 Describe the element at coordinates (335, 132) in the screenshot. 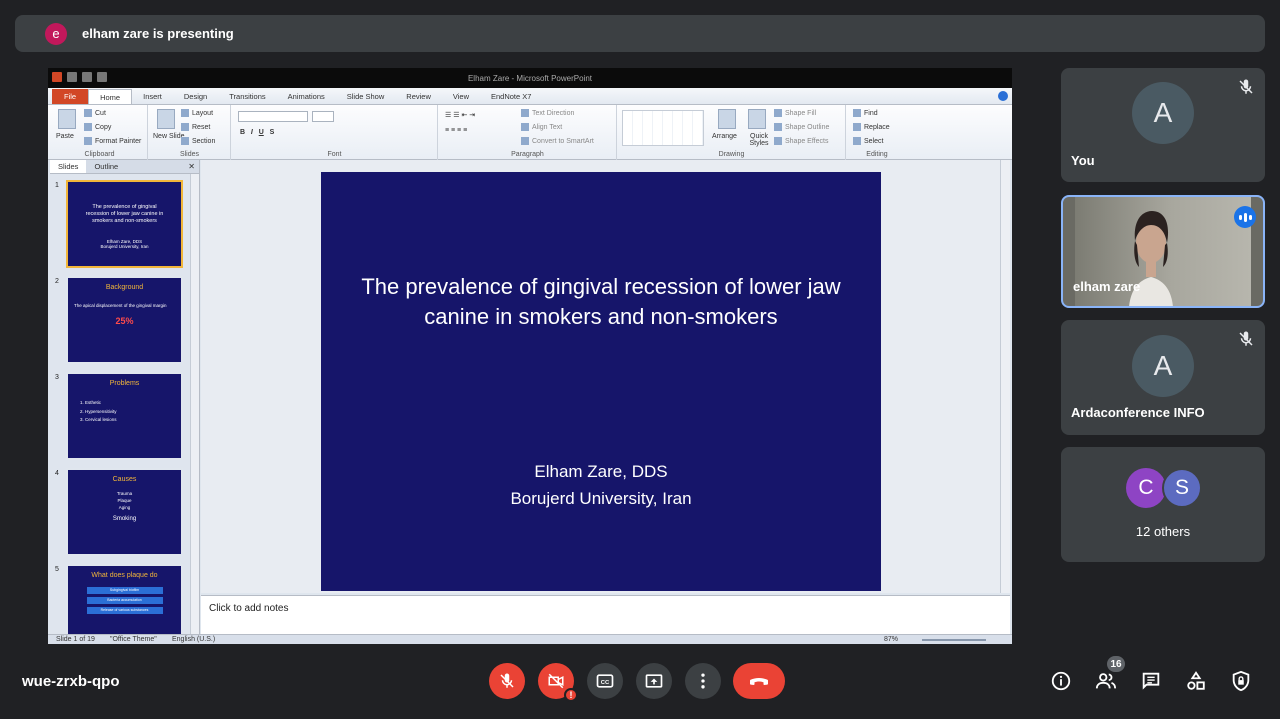

I see `font-group: B I U S Font` at that location.